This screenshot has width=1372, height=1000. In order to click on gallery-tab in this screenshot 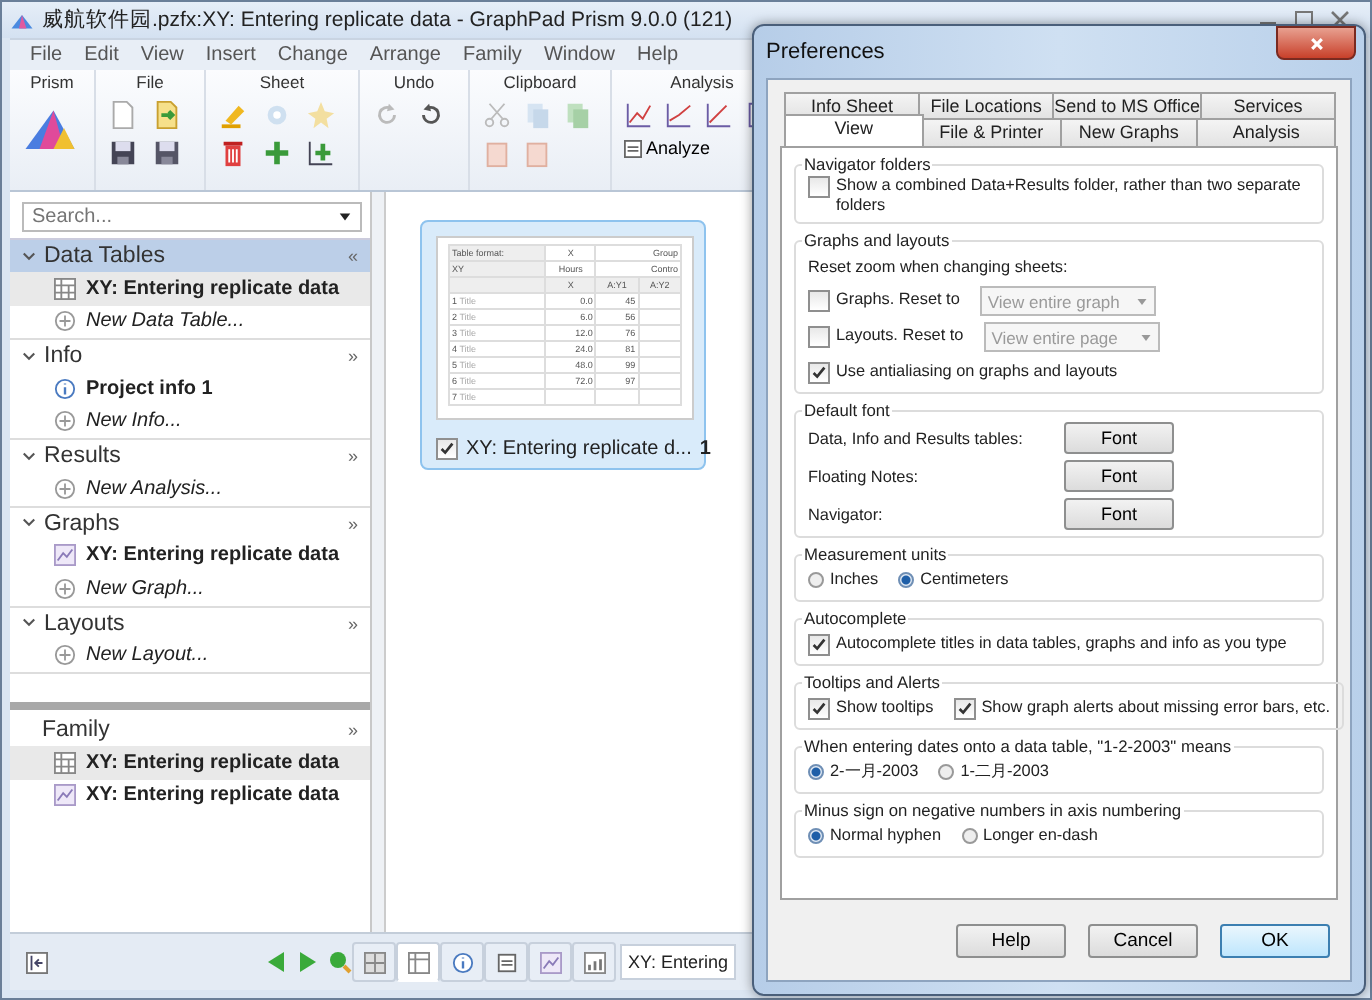, I will do `click(374, 962)`.